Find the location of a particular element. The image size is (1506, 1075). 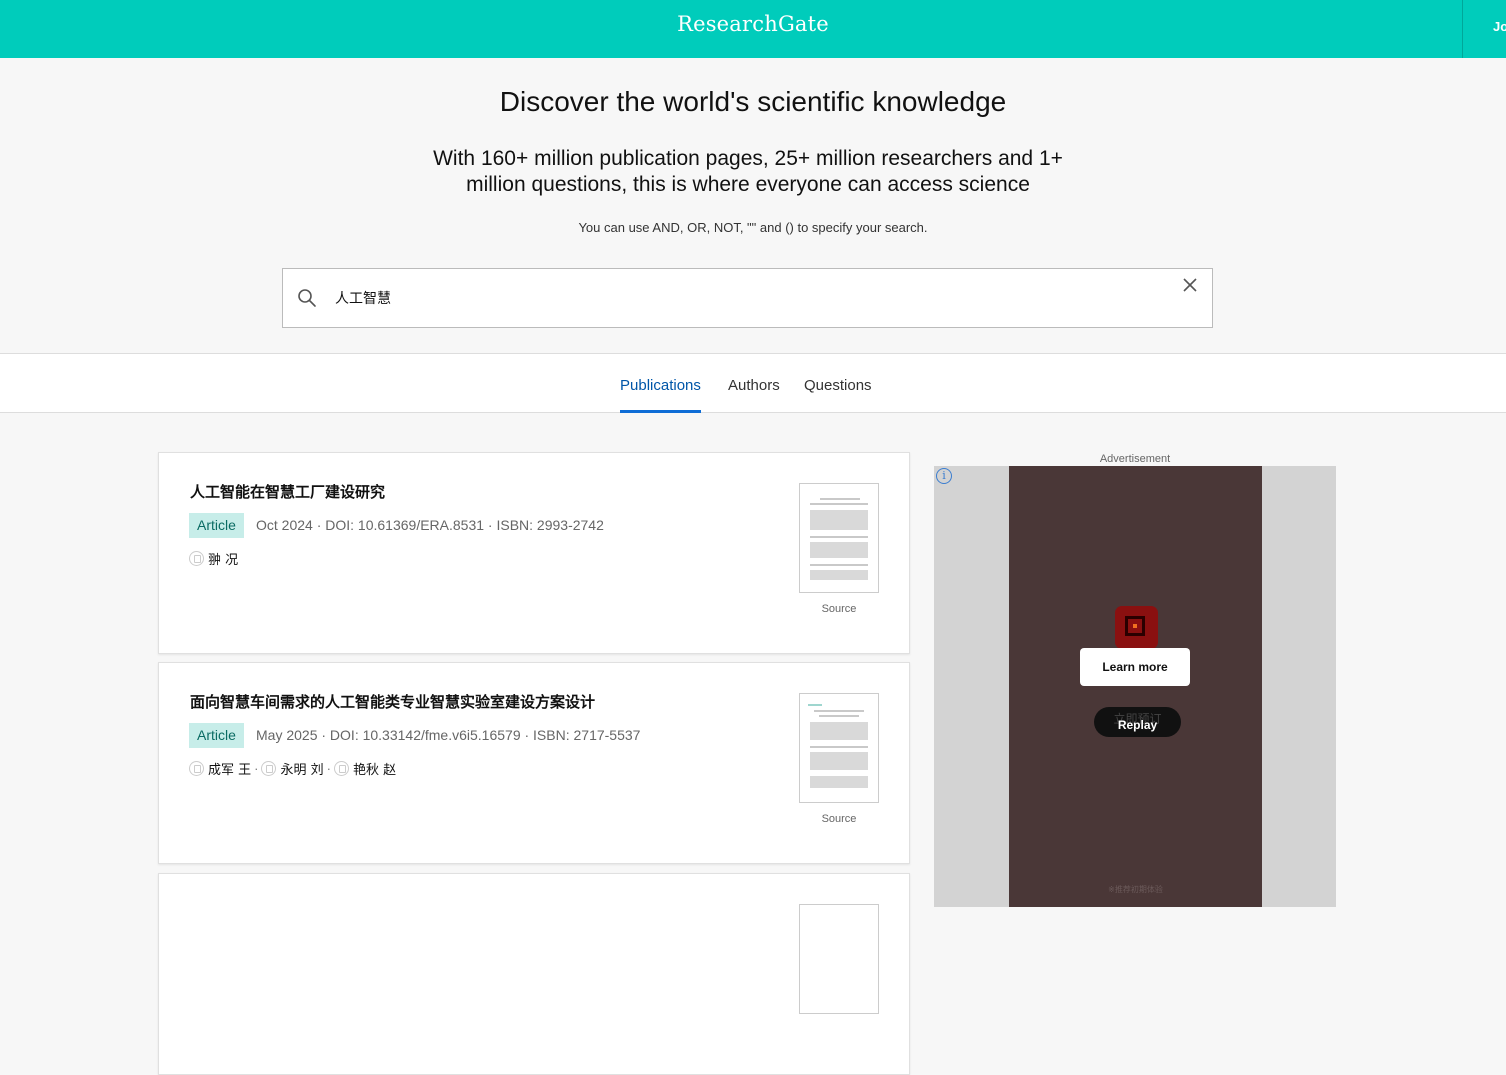

ad-video: H m Learn more 立即预订 Replay ※推荐初期体验 is located at coordinates (1135, 686).